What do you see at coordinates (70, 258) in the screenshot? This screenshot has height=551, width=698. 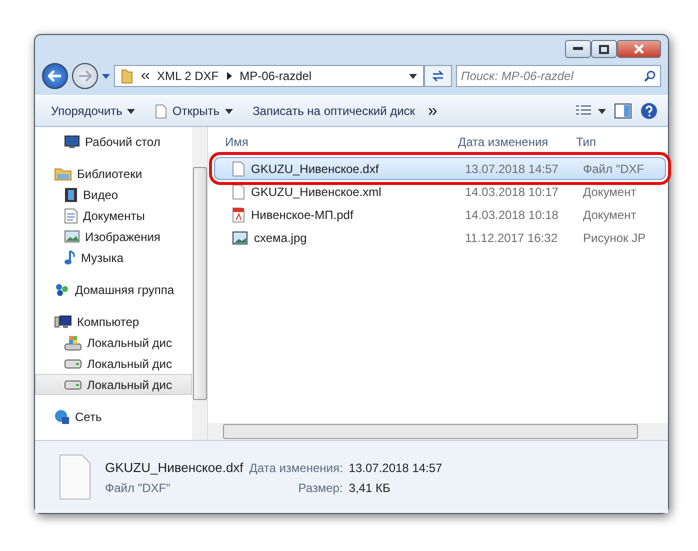 I see `music-note-icon` at bounding box center [70, 258].